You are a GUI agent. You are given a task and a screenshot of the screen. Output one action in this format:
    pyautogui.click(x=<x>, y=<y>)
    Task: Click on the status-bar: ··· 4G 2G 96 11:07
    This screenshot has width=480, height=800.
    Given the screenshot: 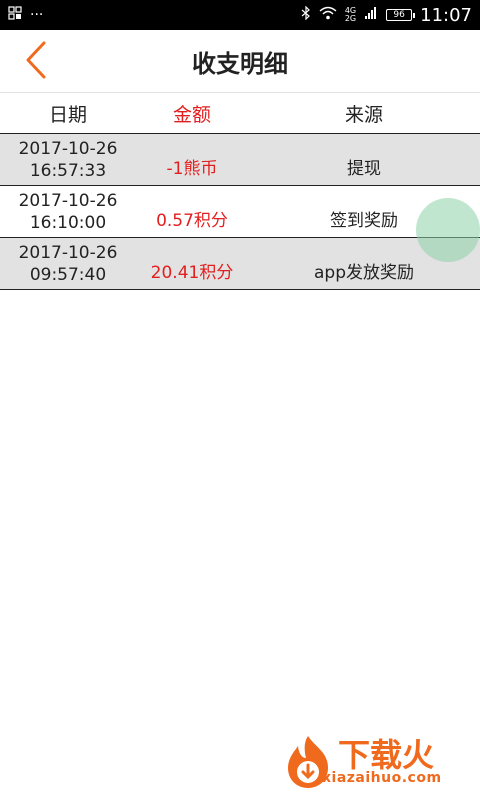 What is the action you would take?
    pyautogui.click(x=240, y=15)
    